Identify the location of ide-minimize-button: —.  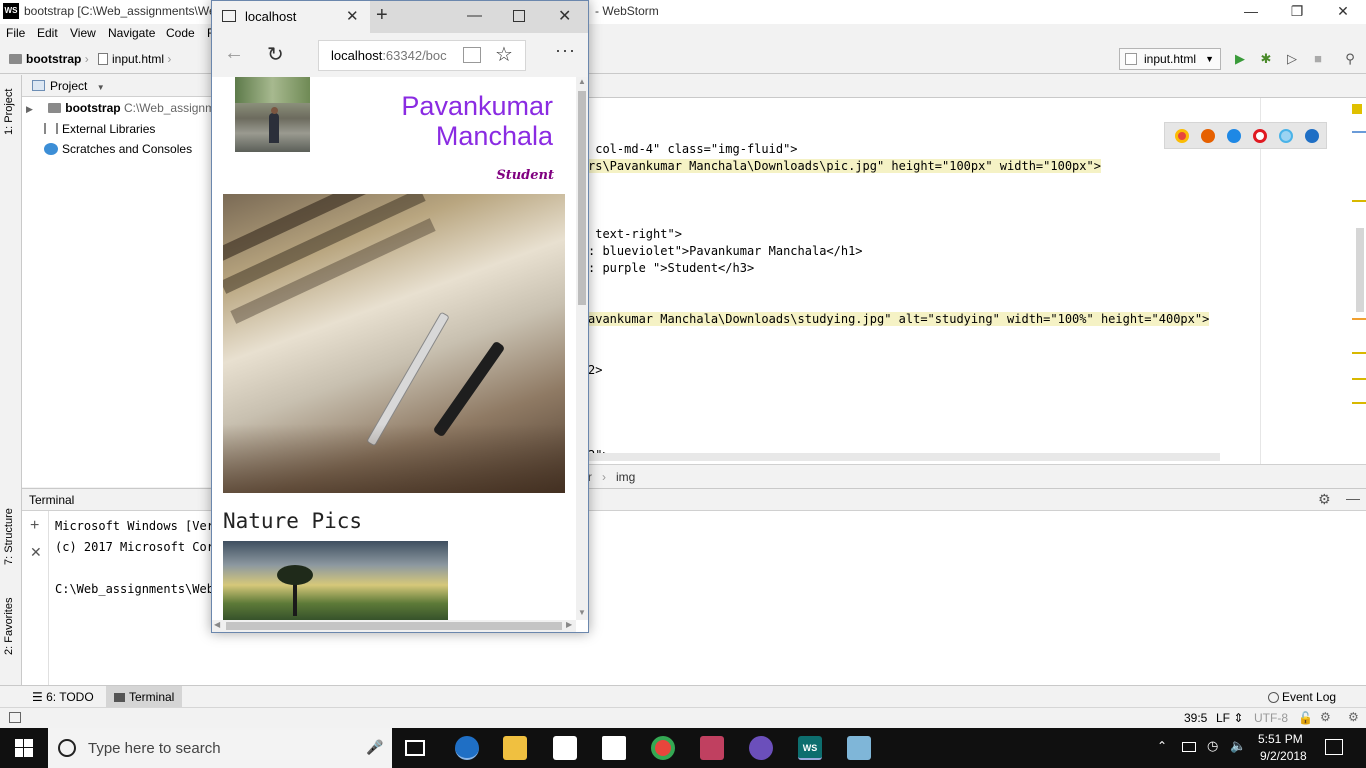
(1251, 12).